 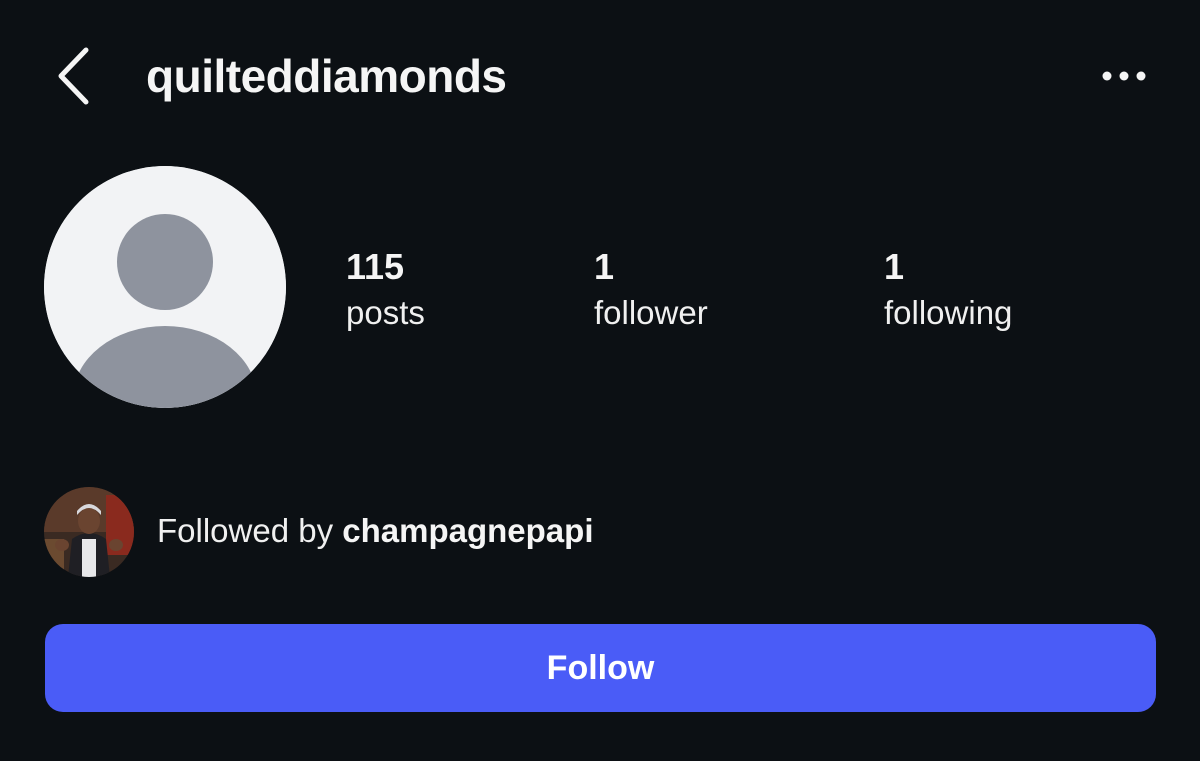 I want to click on mutual-follower-photo, so click(x=89, y=532).